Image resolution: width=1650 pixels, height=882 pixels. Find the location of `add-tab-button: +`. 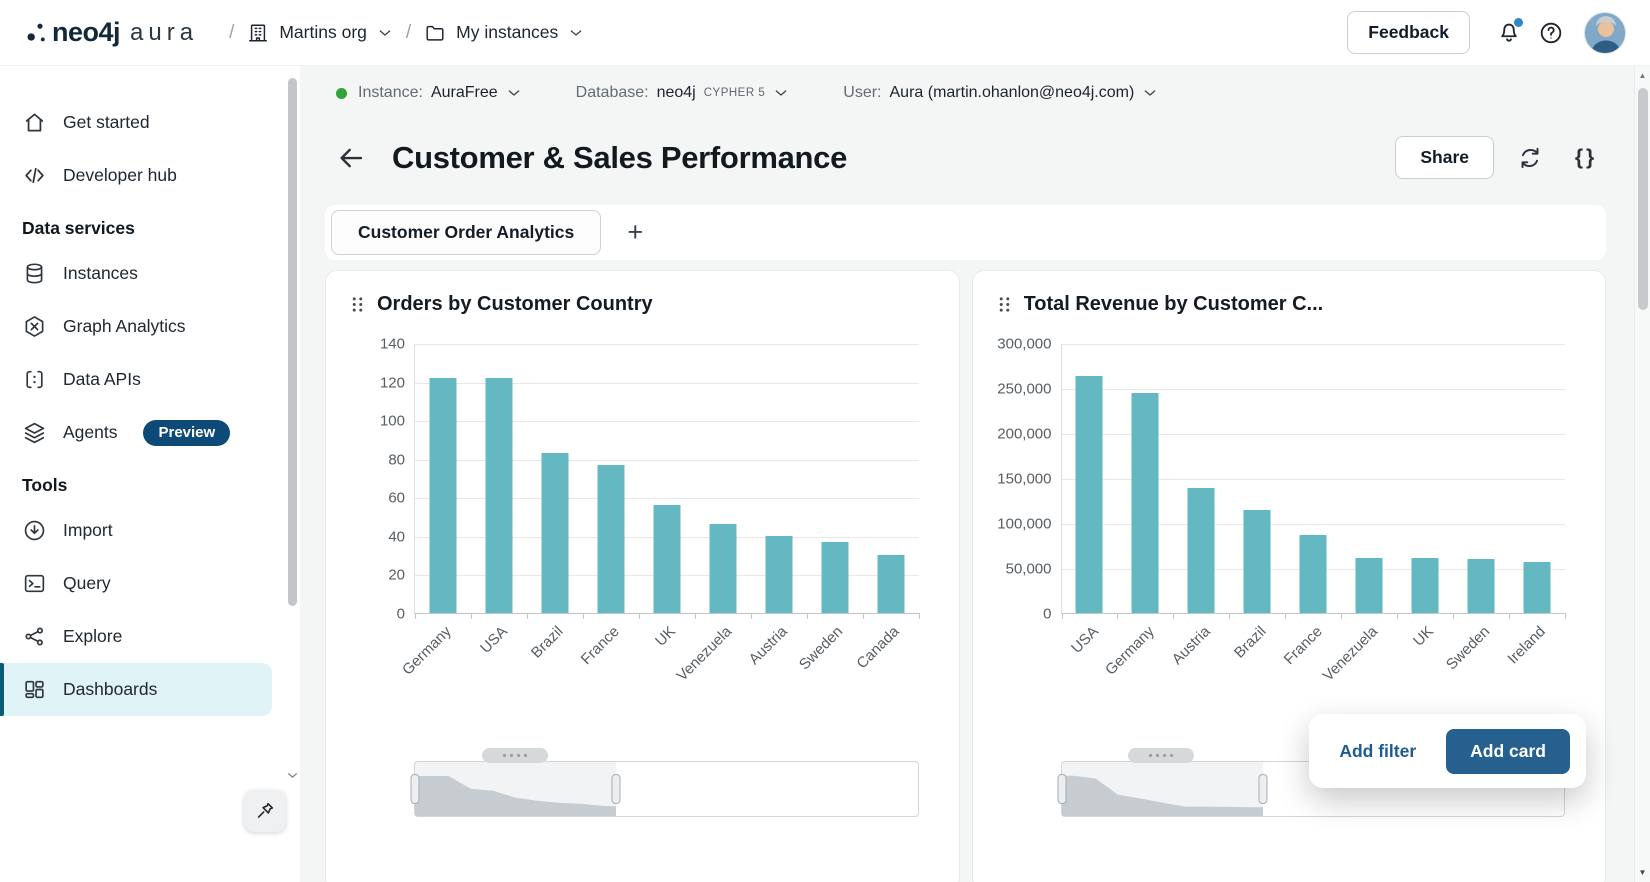

add-tab-button: + is located at coordinates (635, 232).